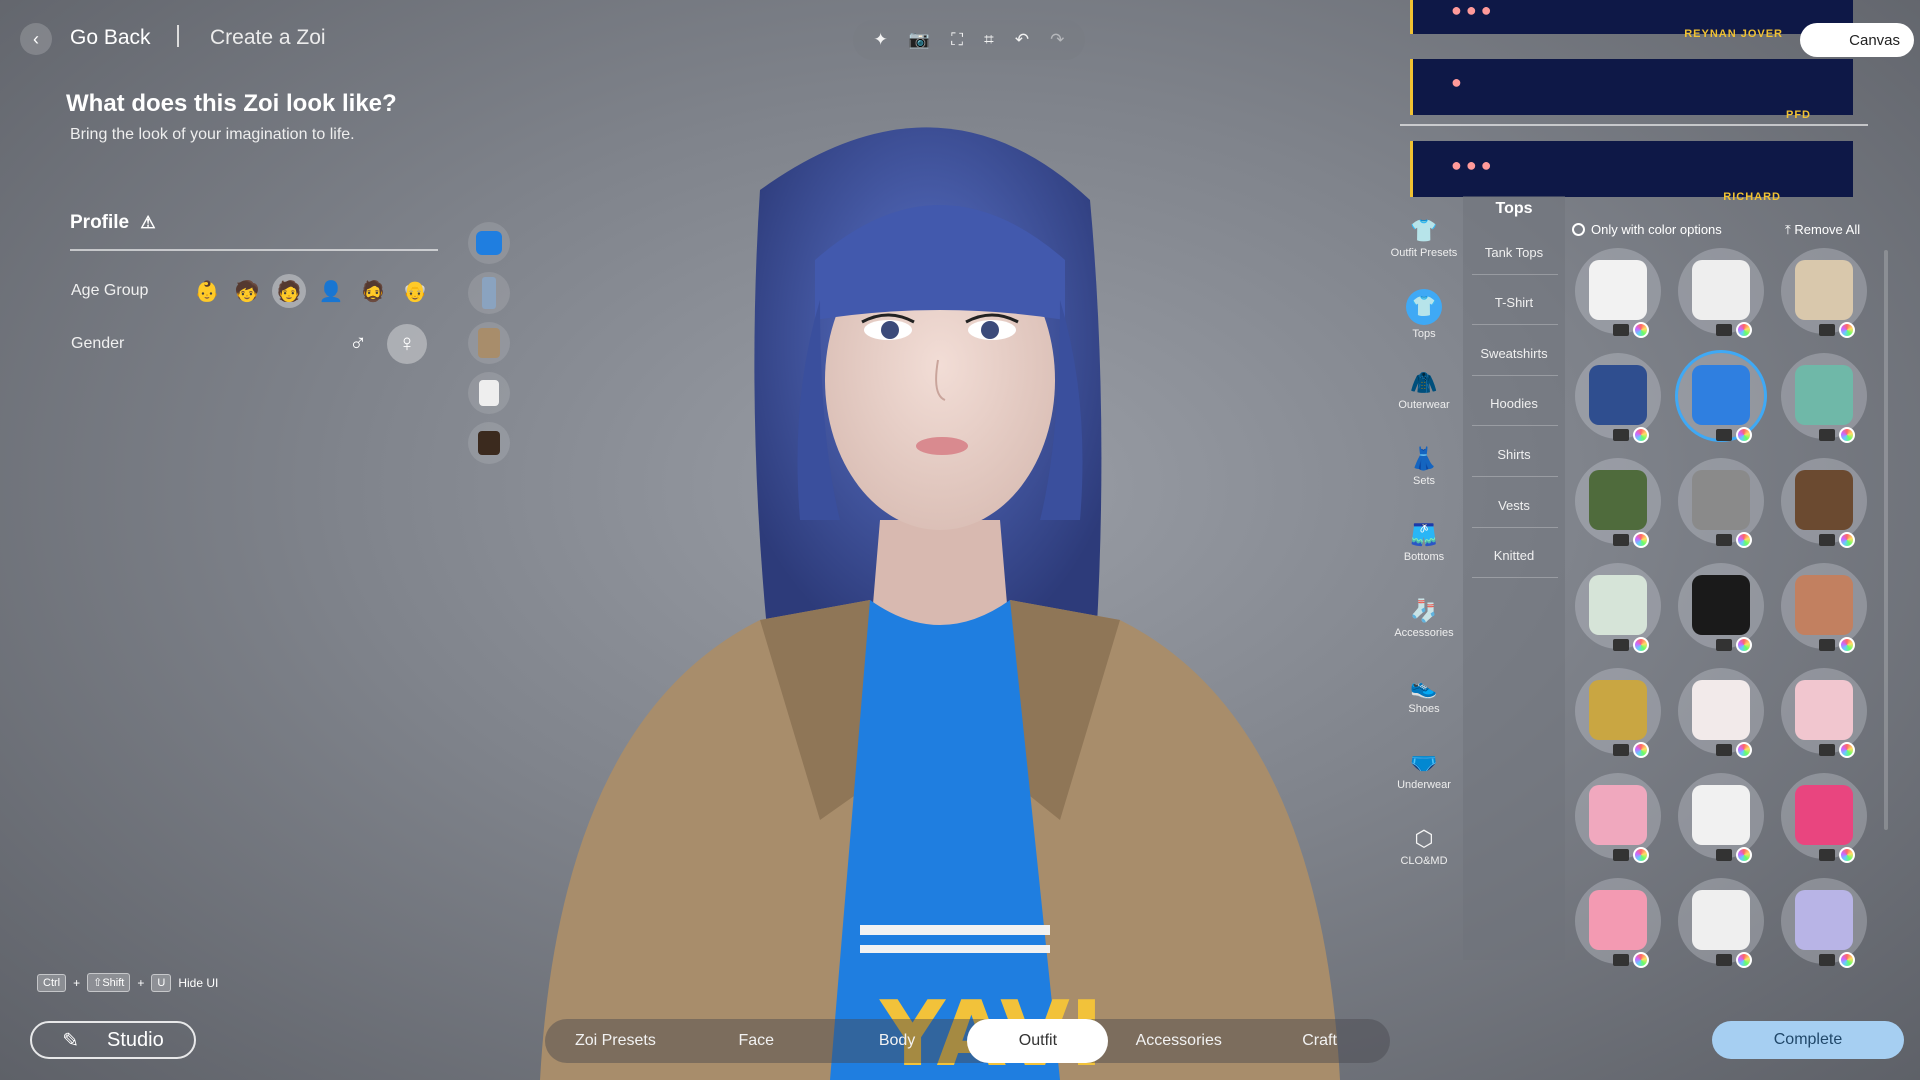 The image size is (1920, 1080). I want to click on complete-button: Complete, so click(1808, 1040).